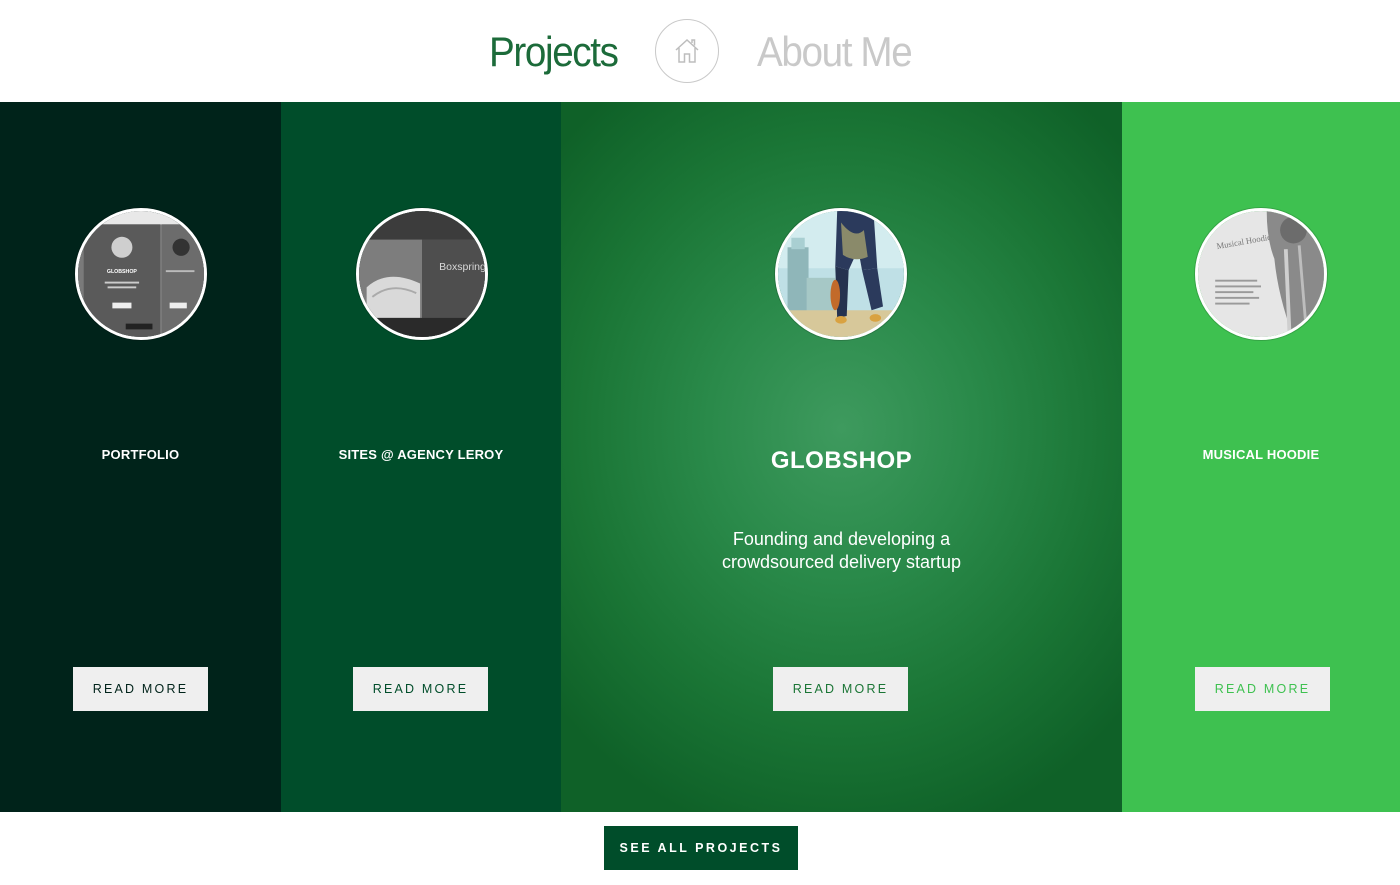  Describe the element at coordinates (840, 689) in the screenshot. I see `read-more-button-globshop: READ MORE` at that location.